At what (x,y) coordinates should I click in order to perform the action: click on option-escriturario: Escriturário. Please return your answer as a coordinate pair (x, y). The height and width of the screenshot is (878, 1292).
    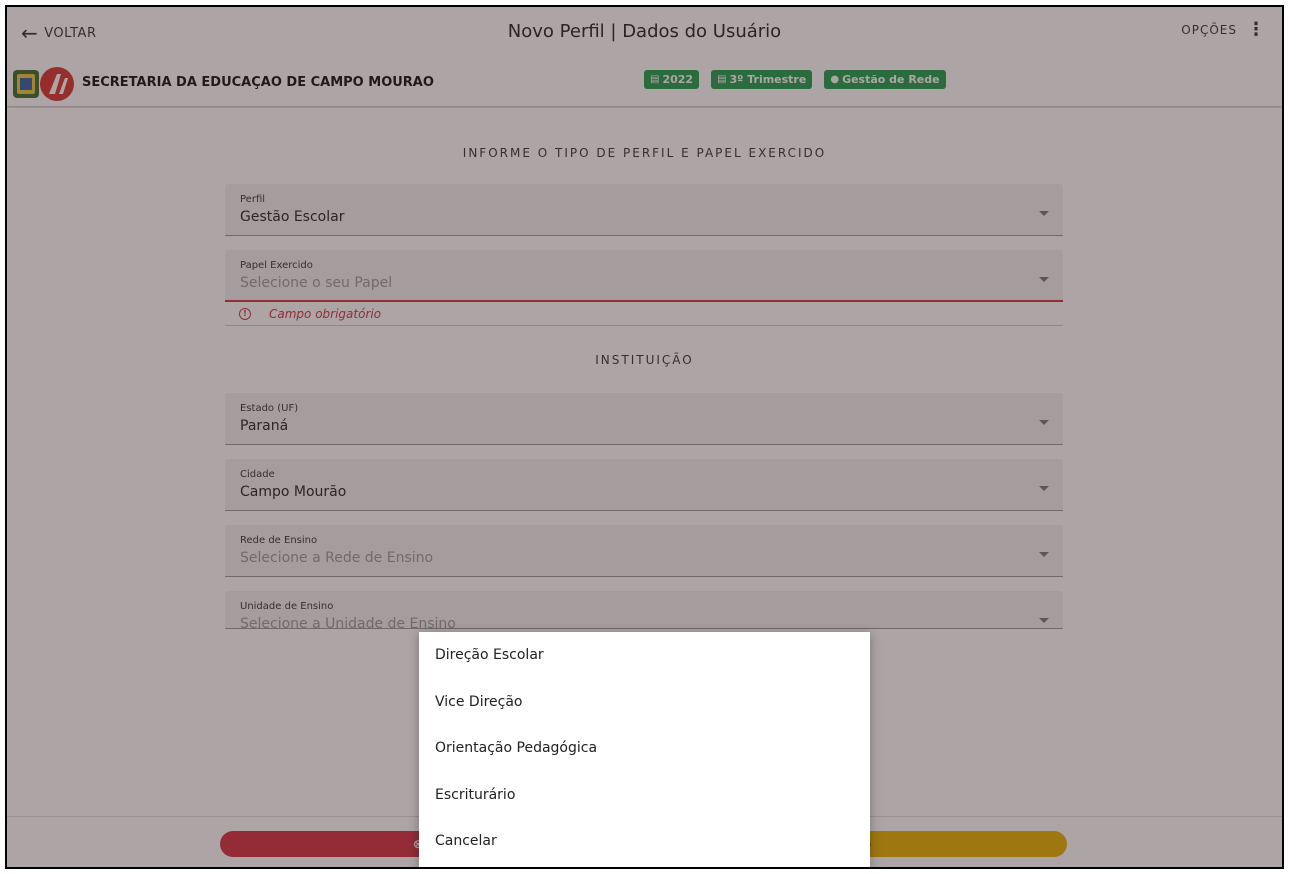
    Looking at the image, I should click on (644, 795).